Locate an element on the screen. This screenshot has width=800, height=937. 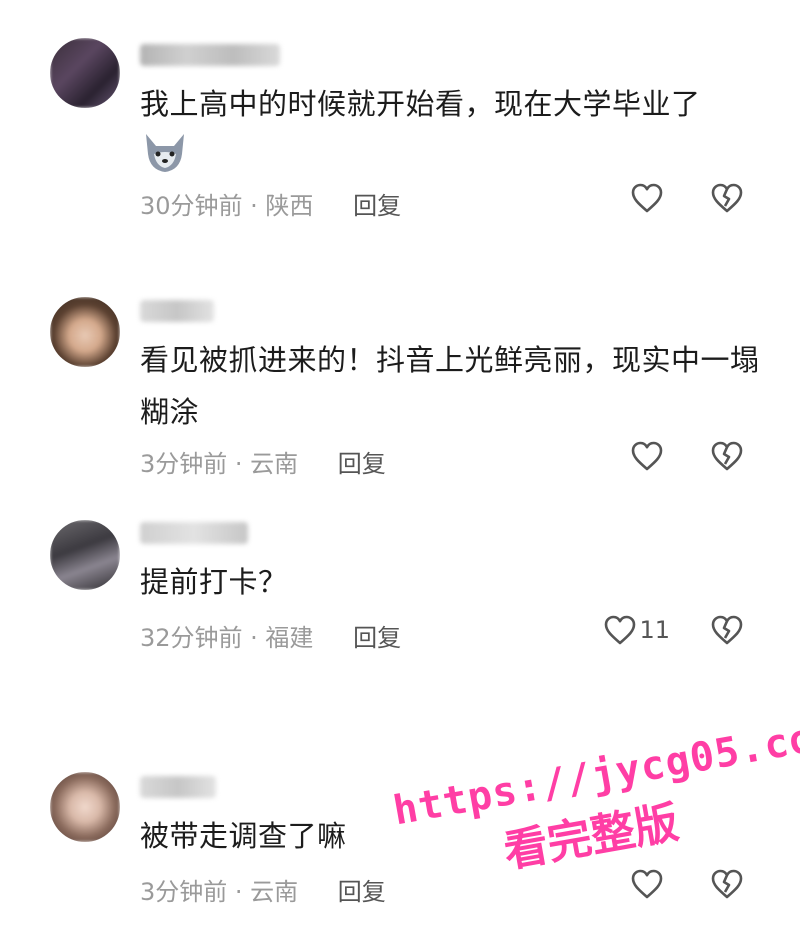
comment-meta: 32分钟前 · 福建 回复 is located at coordinates (270, 635).